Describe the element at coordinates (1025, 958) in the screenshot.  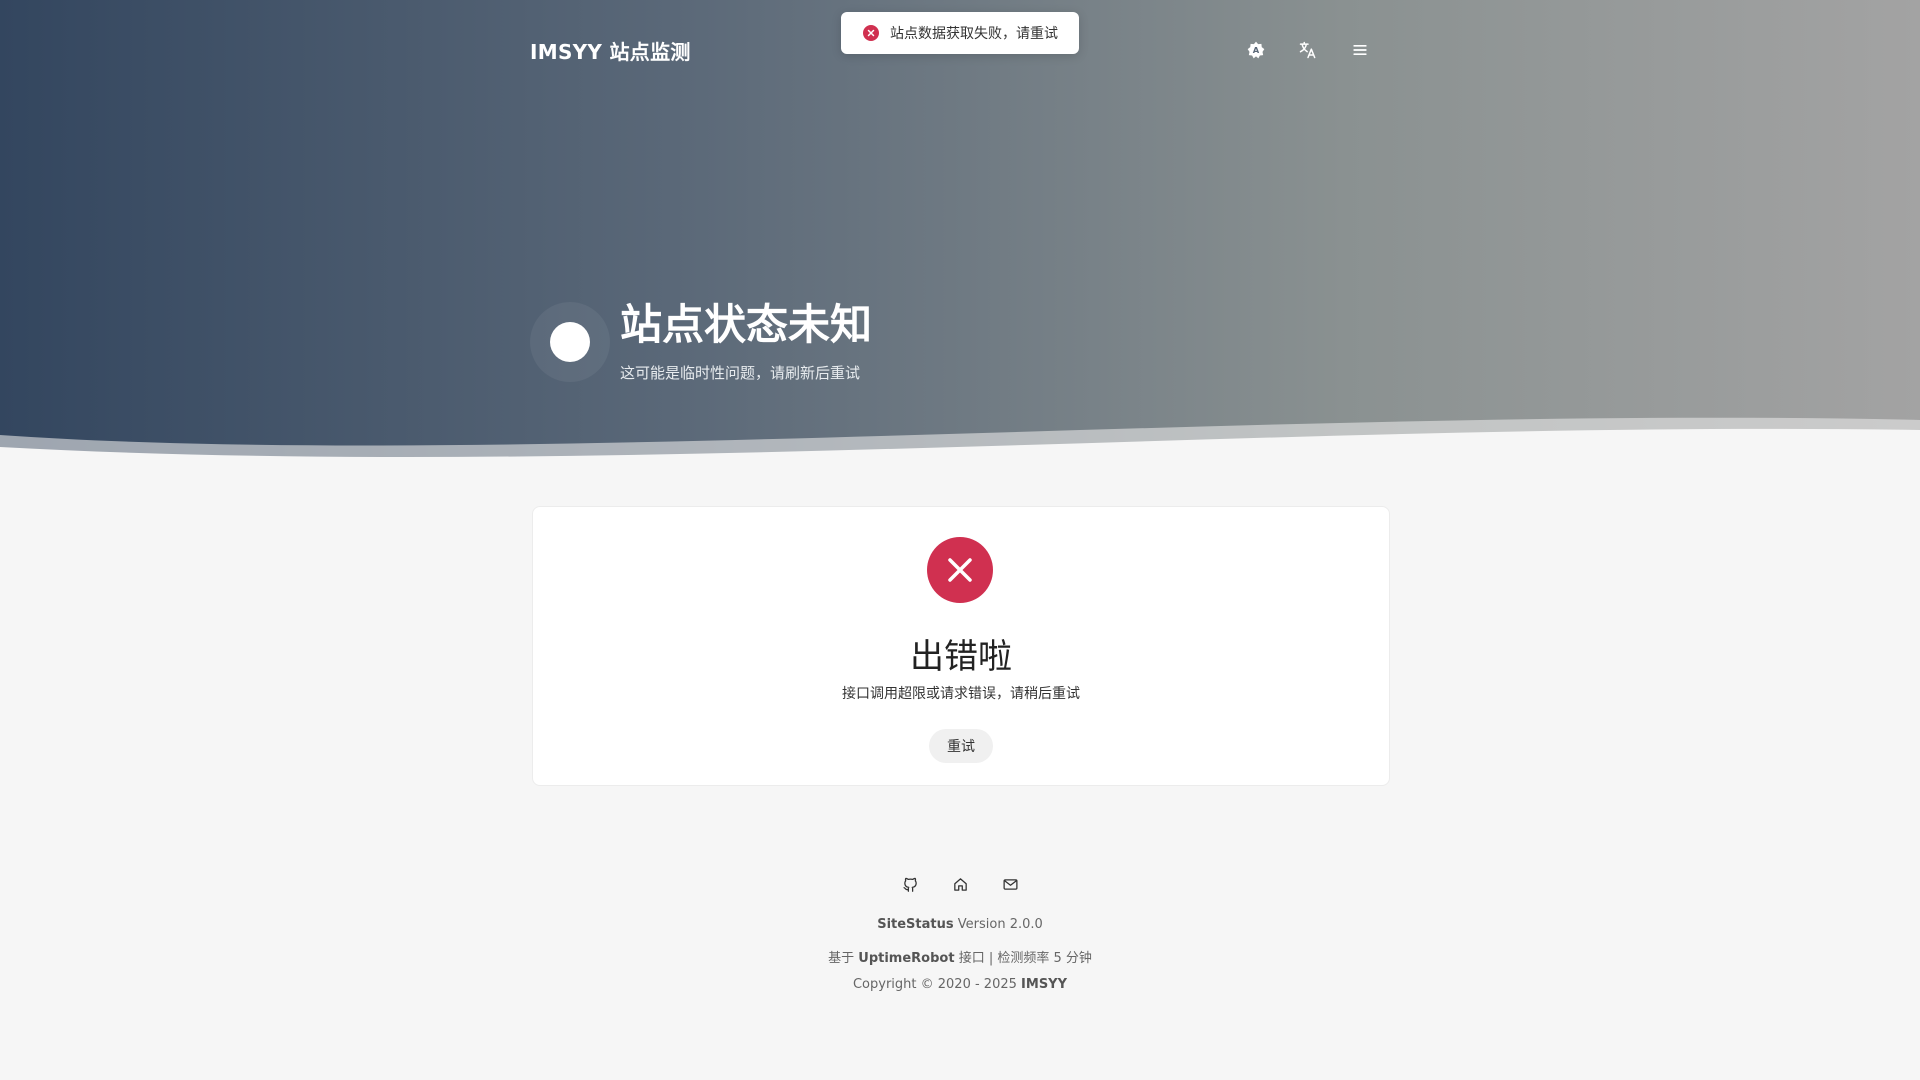
I see `based-suffix: 接口 | 检测频率 5 分钟` at that location.